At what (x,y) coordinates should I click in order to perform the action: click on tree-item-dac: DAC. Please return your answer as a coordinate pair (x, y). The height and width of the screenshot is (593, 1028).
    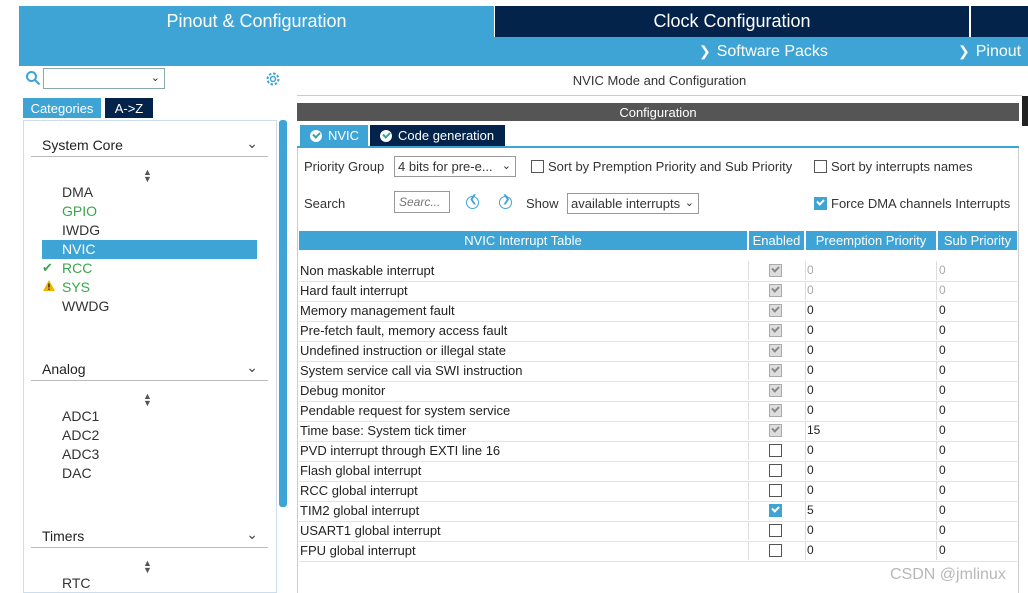
    Looking at the image, I should click on (149, 473).